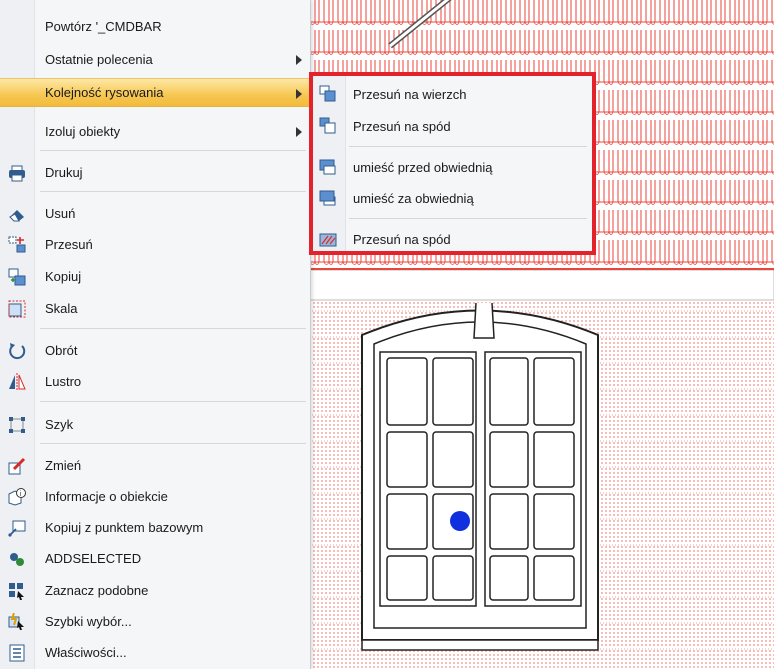  Describe the element at coordinates (155, 244) in the screenshot. I see `menu-item-move: Przesuń` at that location.